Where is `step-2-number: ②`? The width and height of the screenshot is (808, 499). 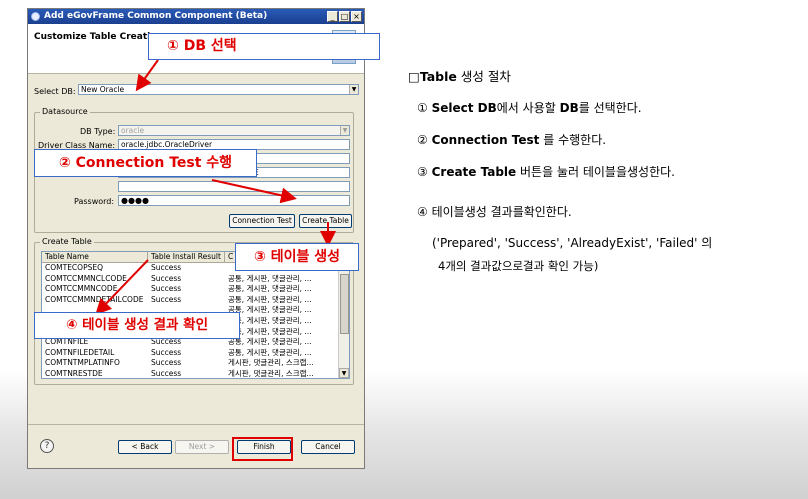
step-2-number: ② is located at coordinates (422, 140).